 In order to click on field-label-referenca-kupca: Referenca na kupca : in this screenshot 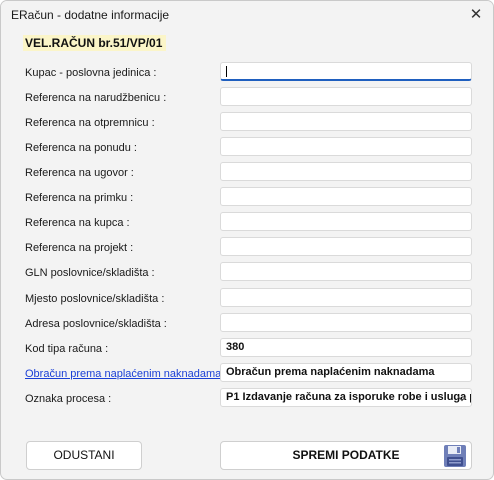, I will do `click(77, 223)`.